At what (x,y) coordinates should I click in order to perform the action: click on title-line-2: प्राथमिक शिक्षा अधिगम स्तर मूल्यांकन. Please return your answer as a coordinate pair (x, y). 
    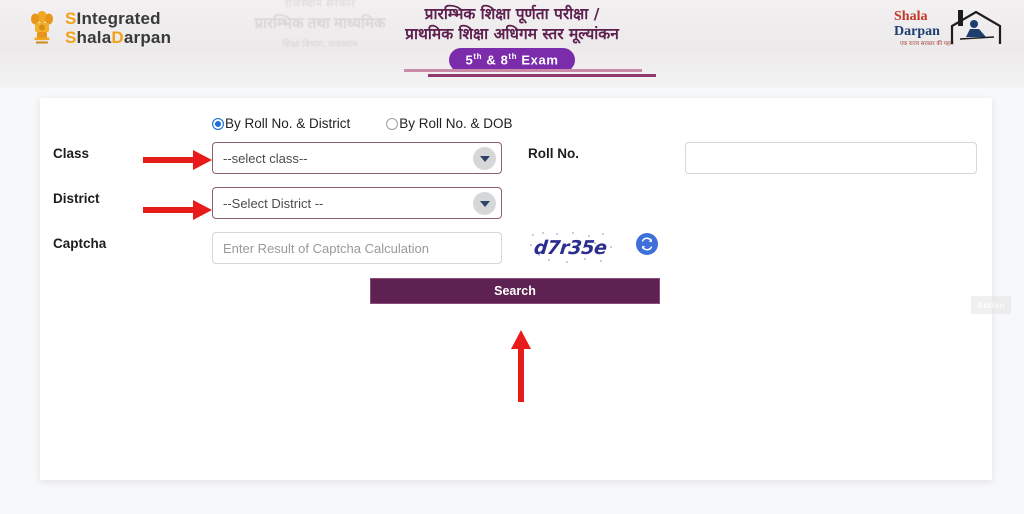
    Looking at the image, I should click on (512, 34).